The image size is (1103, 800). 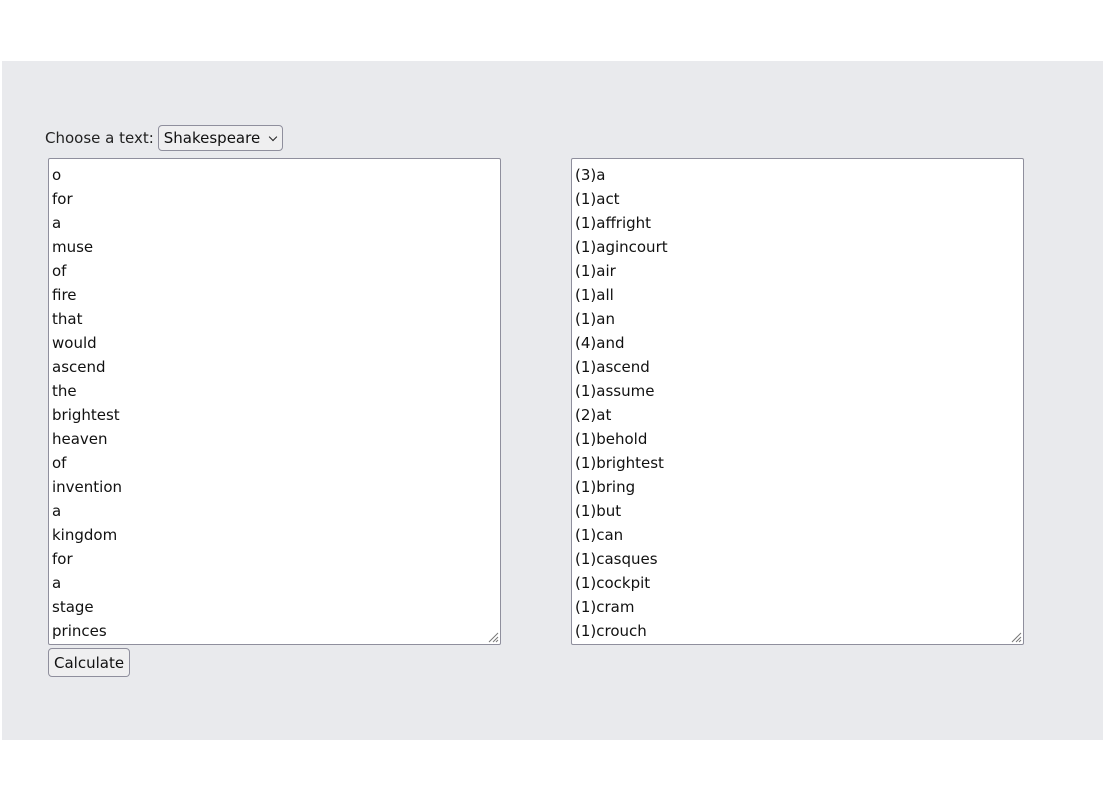 What do you see at coordinates (613, 223) in the screenshot?
I see `word-count-line: (1)affright` at bounding box center [613, 223].